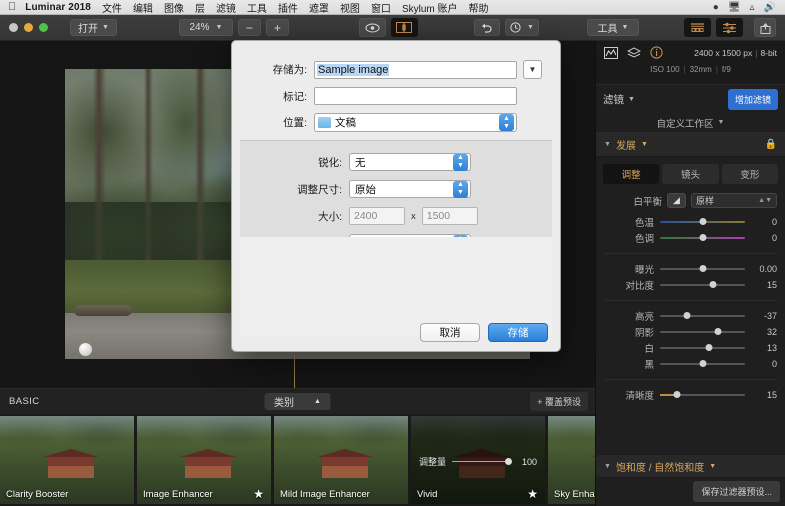  I want to click on menu-item-filter: 滤镜, so click(226, 7).